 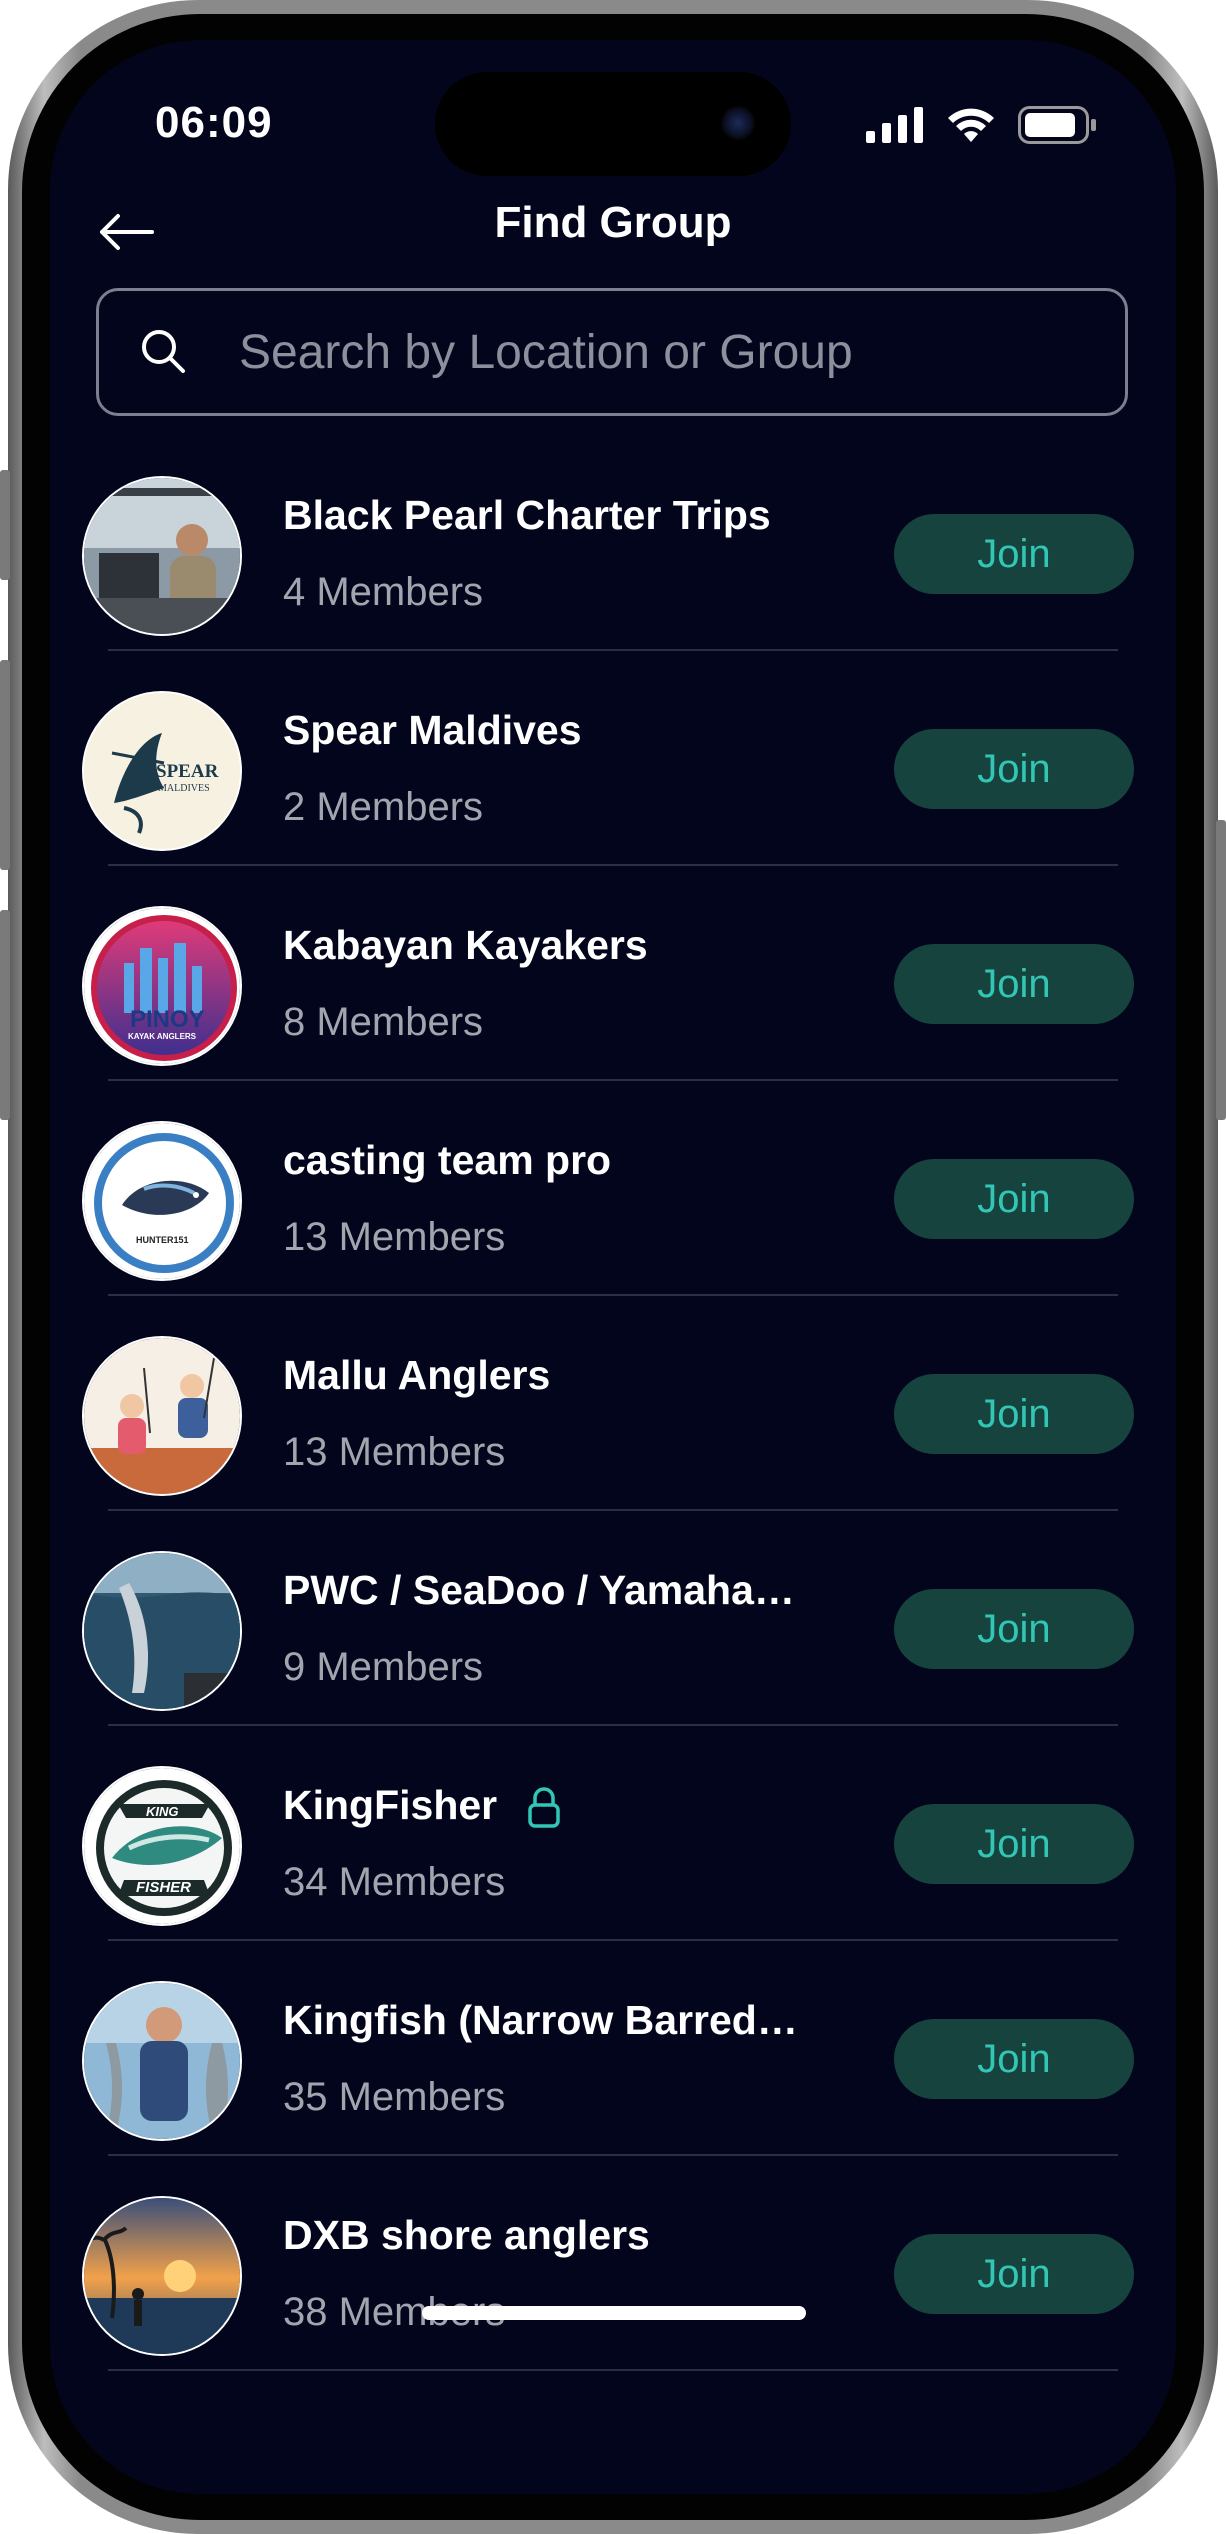 I want to click on group-avatar: KING FISHER, so click(x=162, y=1846).